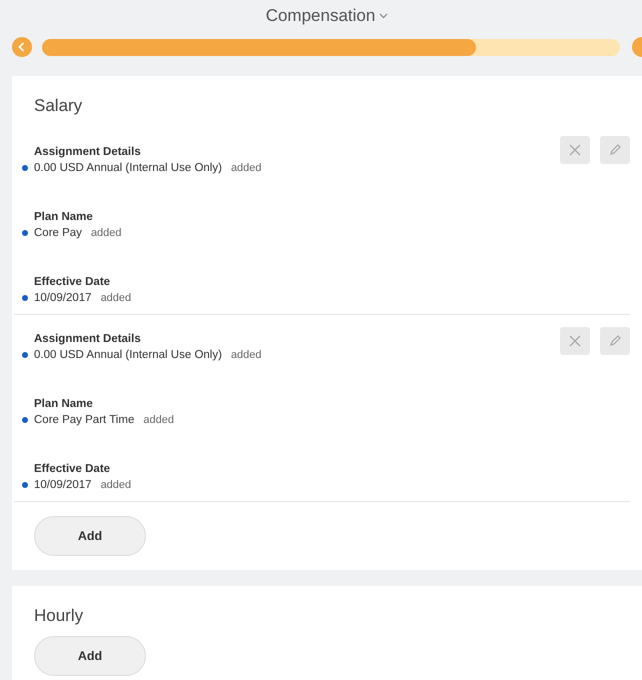 This screenshot has height=680, width=642. What do you see at coordinates (84, 420) in the screenshot?
I see `field-value: Core Pay Part Time` at bounding box center [84, 420].